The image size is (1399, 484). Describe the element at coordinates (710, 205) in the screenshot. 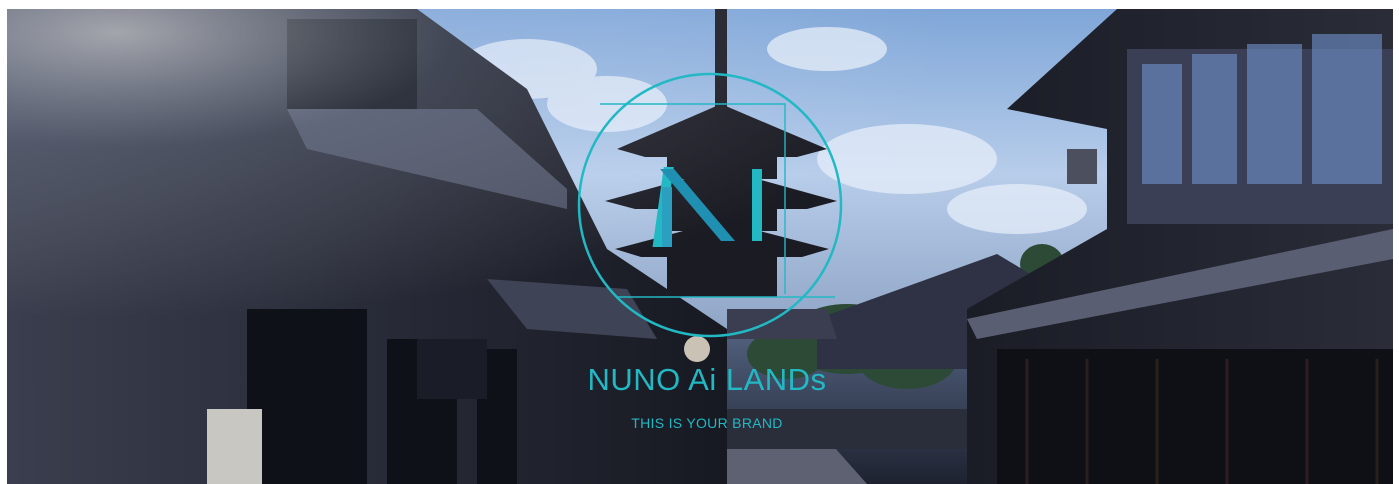

I see `n-monogram-circle-logo-icon` at that location.